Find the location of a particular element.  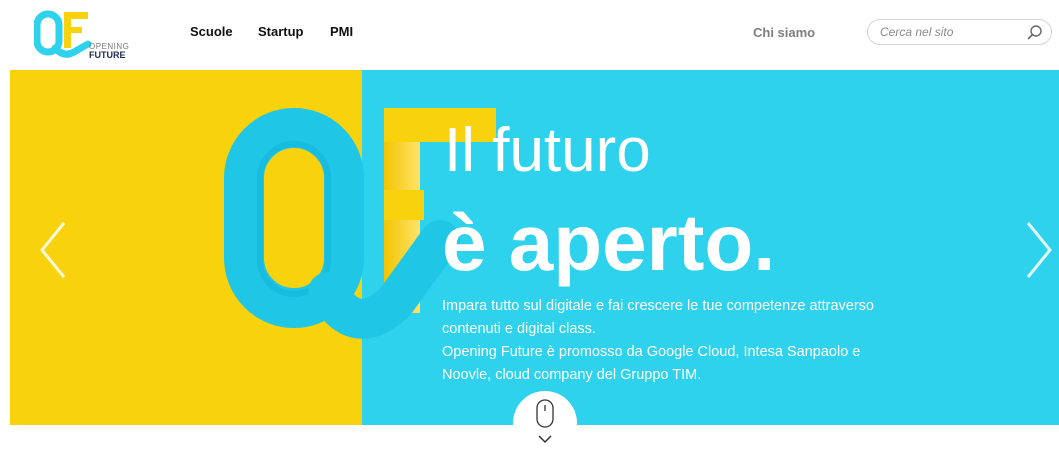

of-hero-mark-icon is located at coordinates (360, 223).